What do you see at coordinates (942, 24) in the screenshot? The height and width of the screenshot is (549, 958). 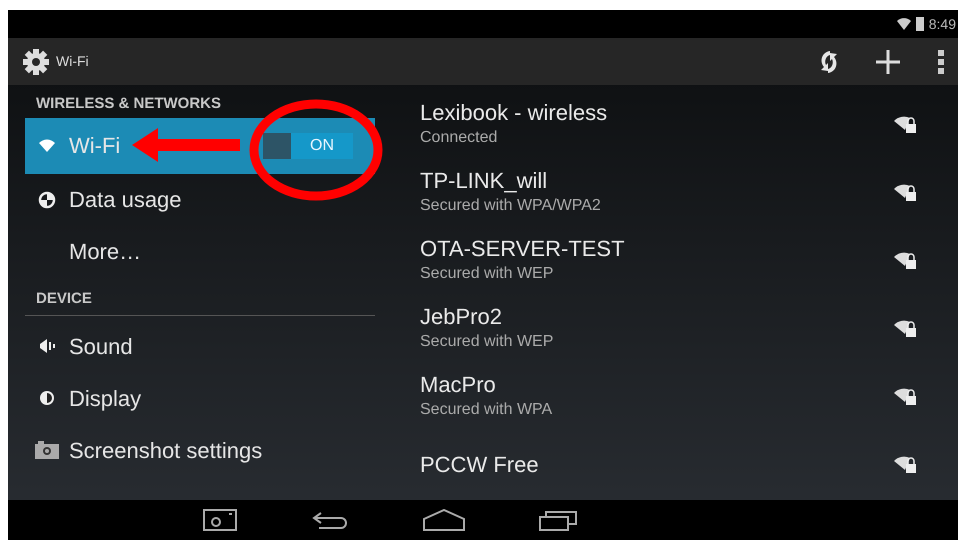 I see `status-time: 8:49` at bounding box center [942, 24].